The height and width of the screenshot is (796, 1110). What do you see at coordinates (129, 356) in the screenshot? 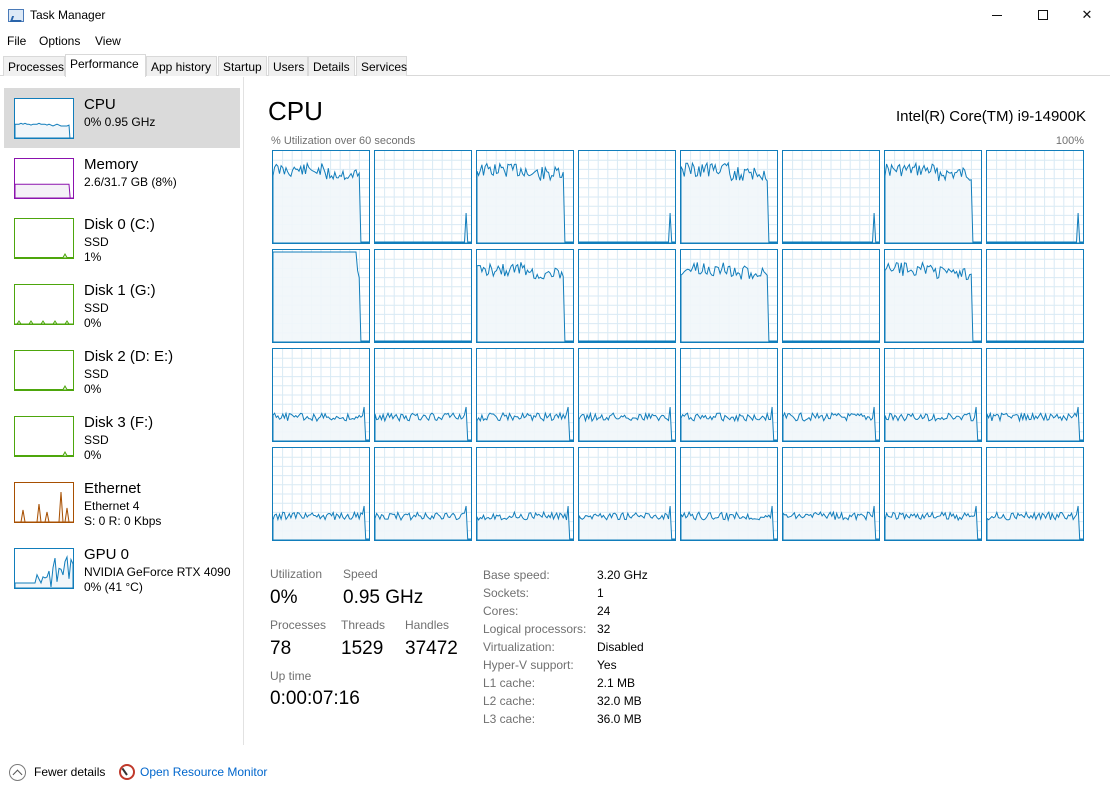
I see `sidebar-item-label: Disk 2 (D: E:)` at bounding box center [129, 356].